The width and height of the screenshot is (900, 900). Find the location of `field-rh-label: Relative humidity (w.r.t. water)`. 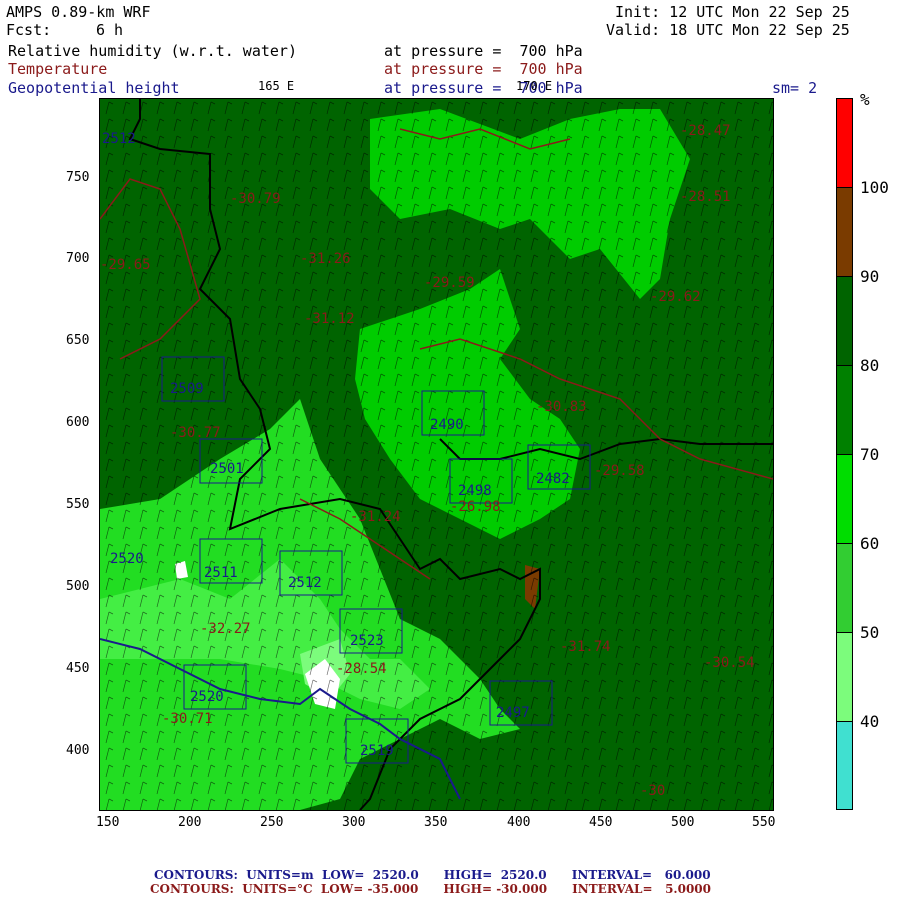

field-rh-label: Relative humidity (w.r.t. water) is located at coordinates (152, 51).